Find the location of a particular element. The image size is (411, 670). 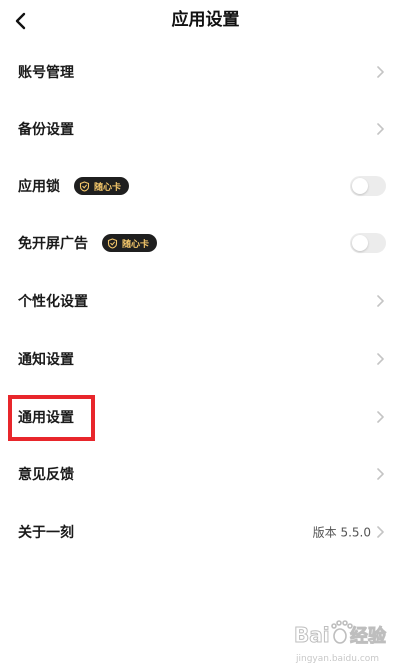

row-label: 意见反馈 is located at coordinates (46, 475).